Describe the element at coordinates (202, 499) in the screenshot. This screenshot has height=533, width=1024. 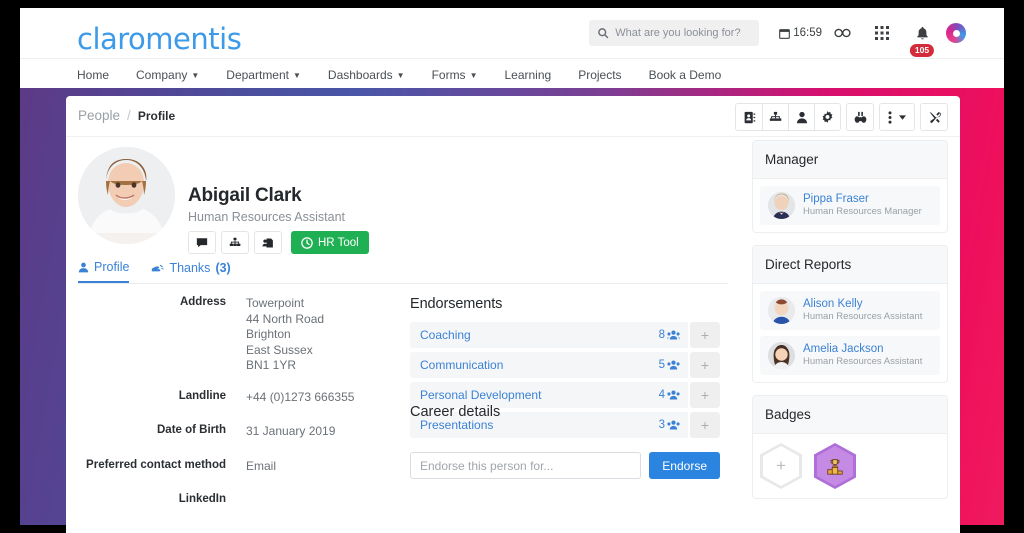
I see `detail-label: LinkedIn` at that location.